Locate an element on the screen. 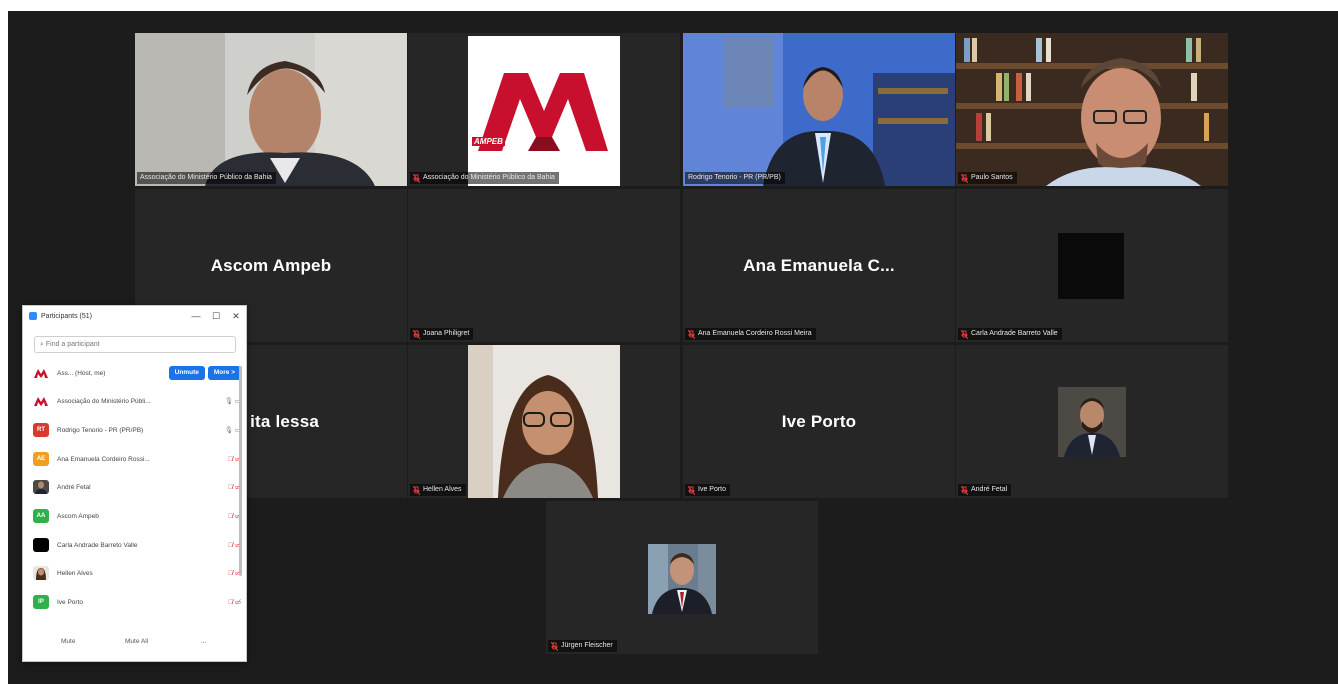 This screenshot has height=684, width=1338. video-tile-ive: Ive Porto Ive Porto is located at coordinates (819, 421).